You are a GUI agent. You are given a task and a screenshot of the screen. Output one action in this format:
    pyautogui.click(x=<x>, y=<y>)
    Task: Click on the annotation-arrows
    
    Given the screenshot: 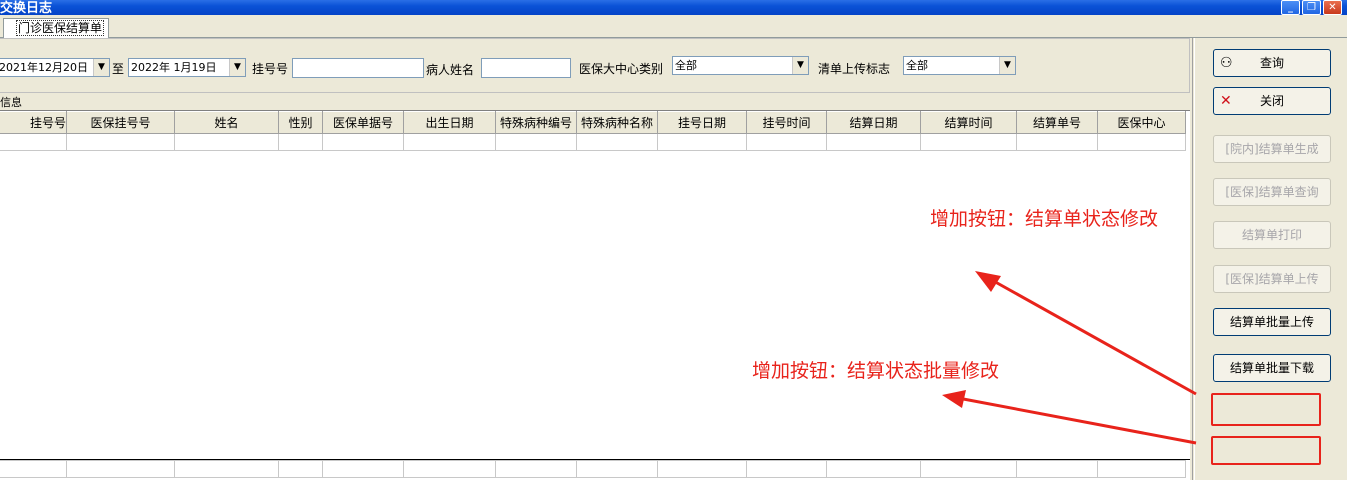 What is the action you would take?
    pyautogui.click(x=1069, y=358)
    